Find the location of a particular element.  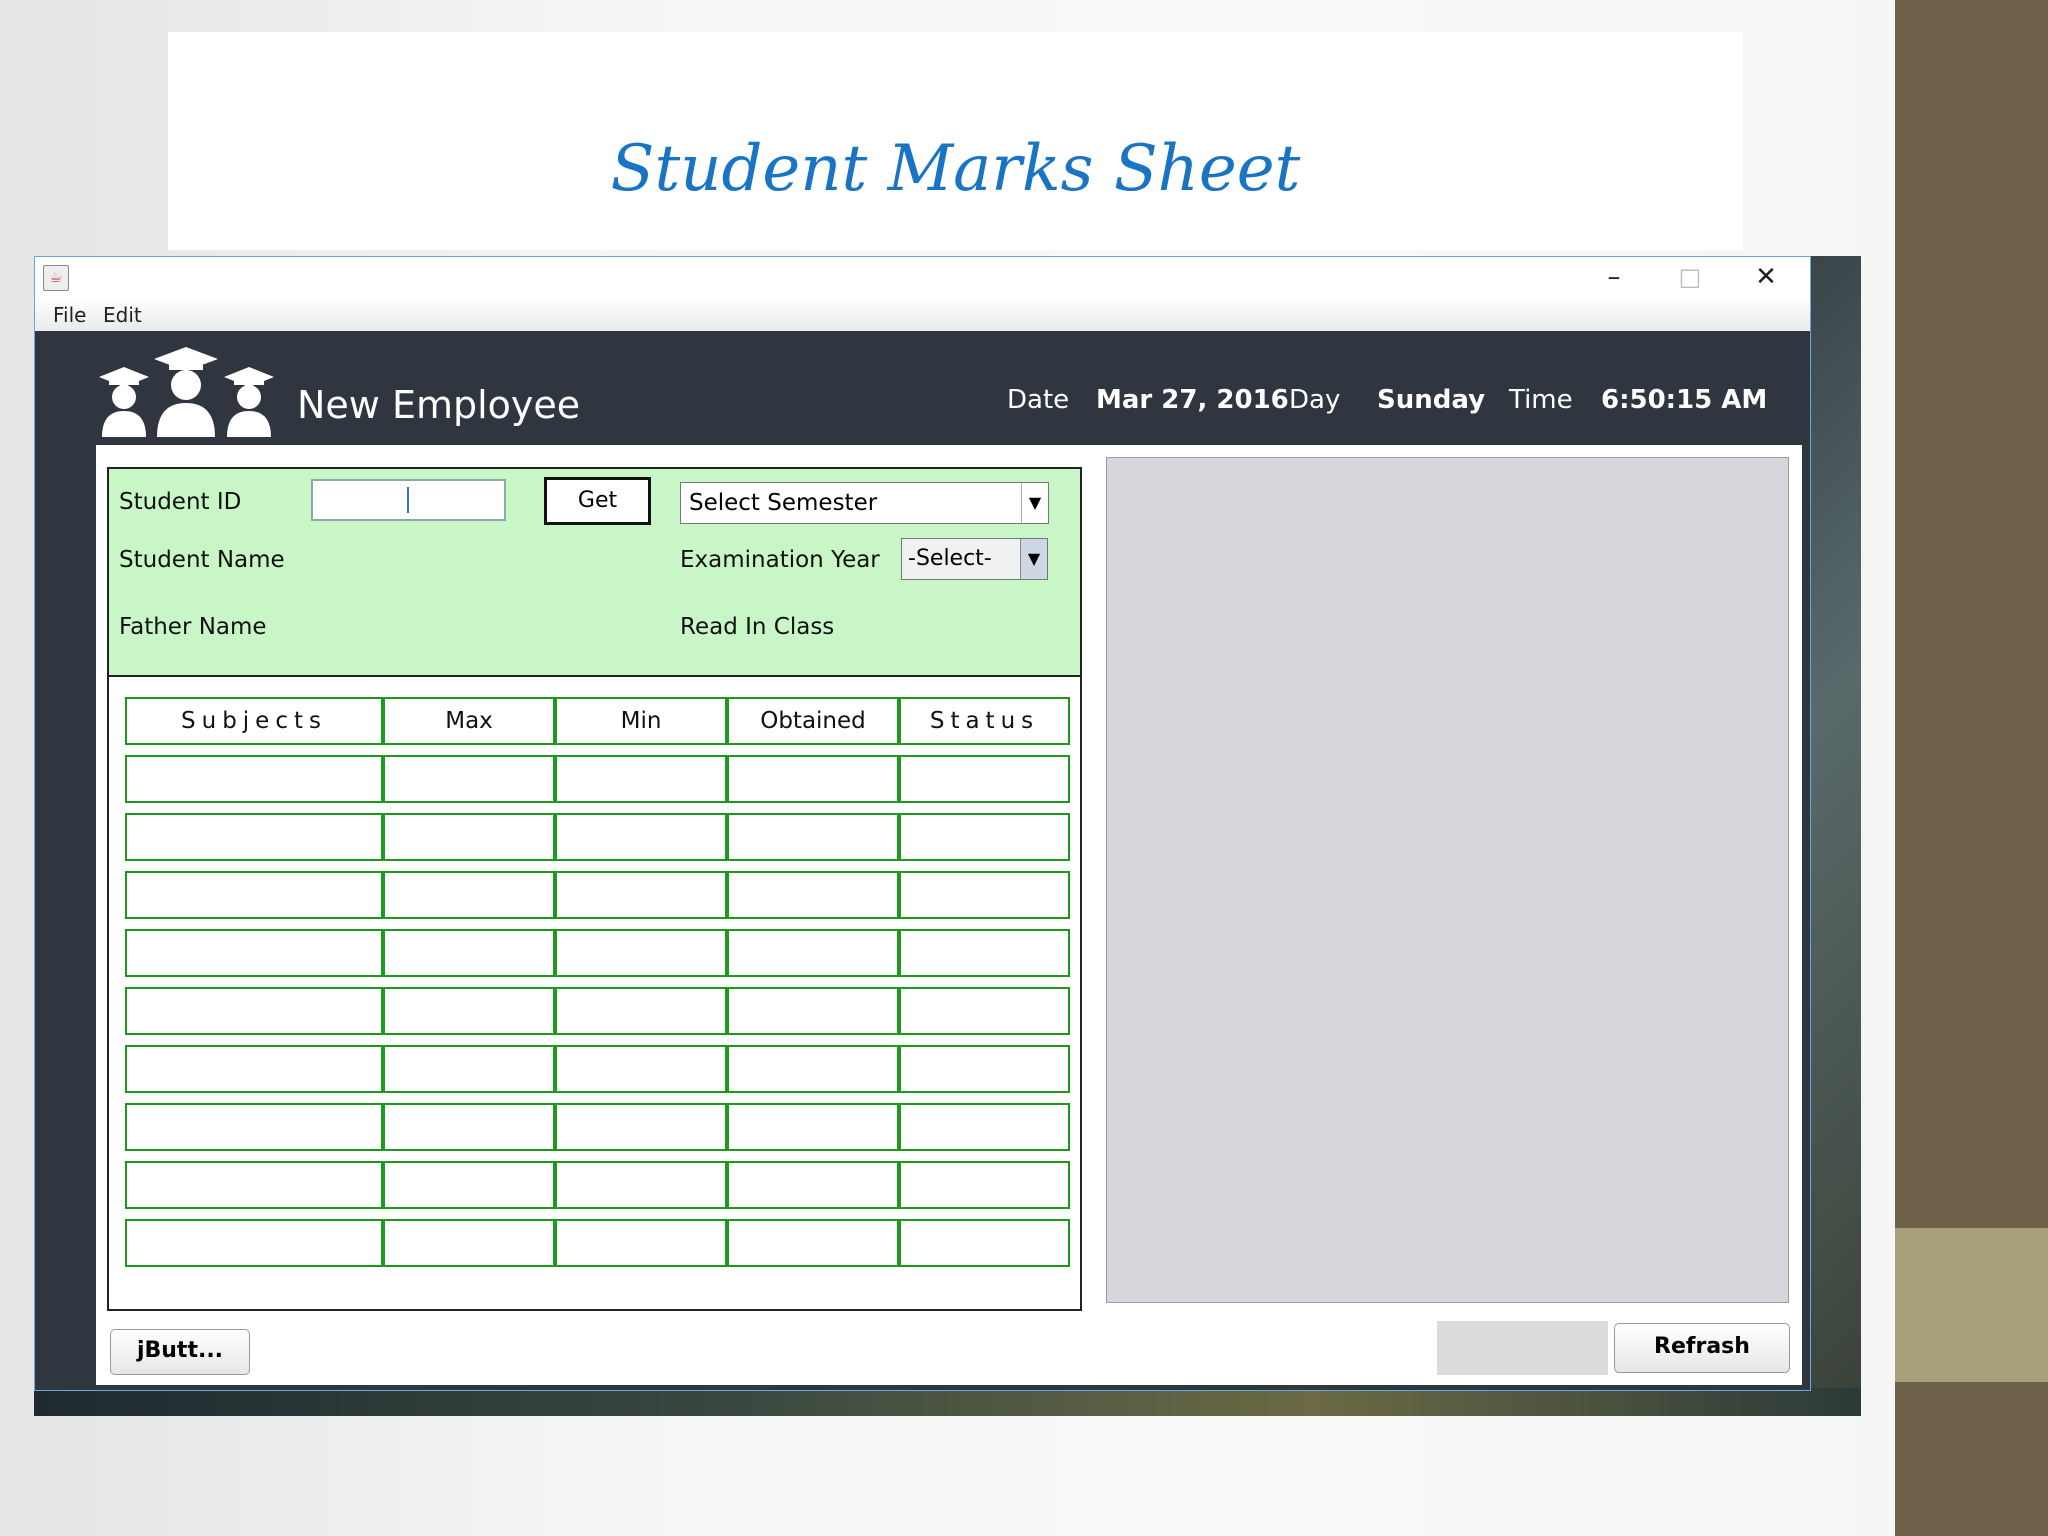

exam-year-select: -Select- ▼ is located at coordinates (974, 559).